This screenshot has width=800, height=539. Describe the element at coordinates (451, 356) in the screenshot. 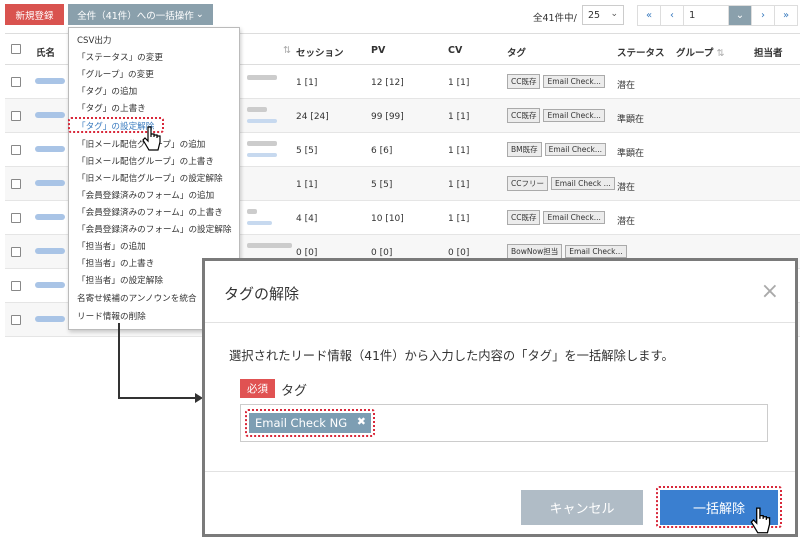

I see `modal-description: 選択されたリード情報（41件）から入力した内容の「タグ」を一括解除します。` at that location.